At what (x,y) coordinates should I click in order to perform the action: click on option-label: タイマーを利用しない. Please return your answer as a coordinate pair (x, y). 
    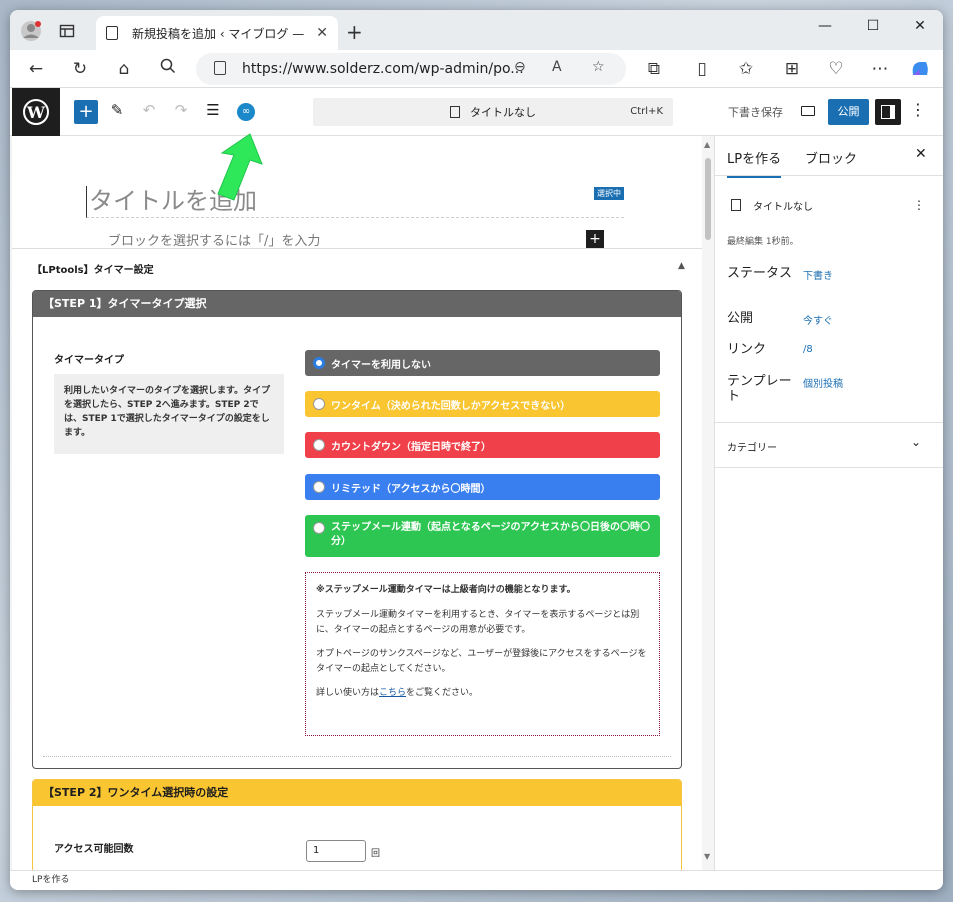
    Looking at the image, I should click on (381, 365).